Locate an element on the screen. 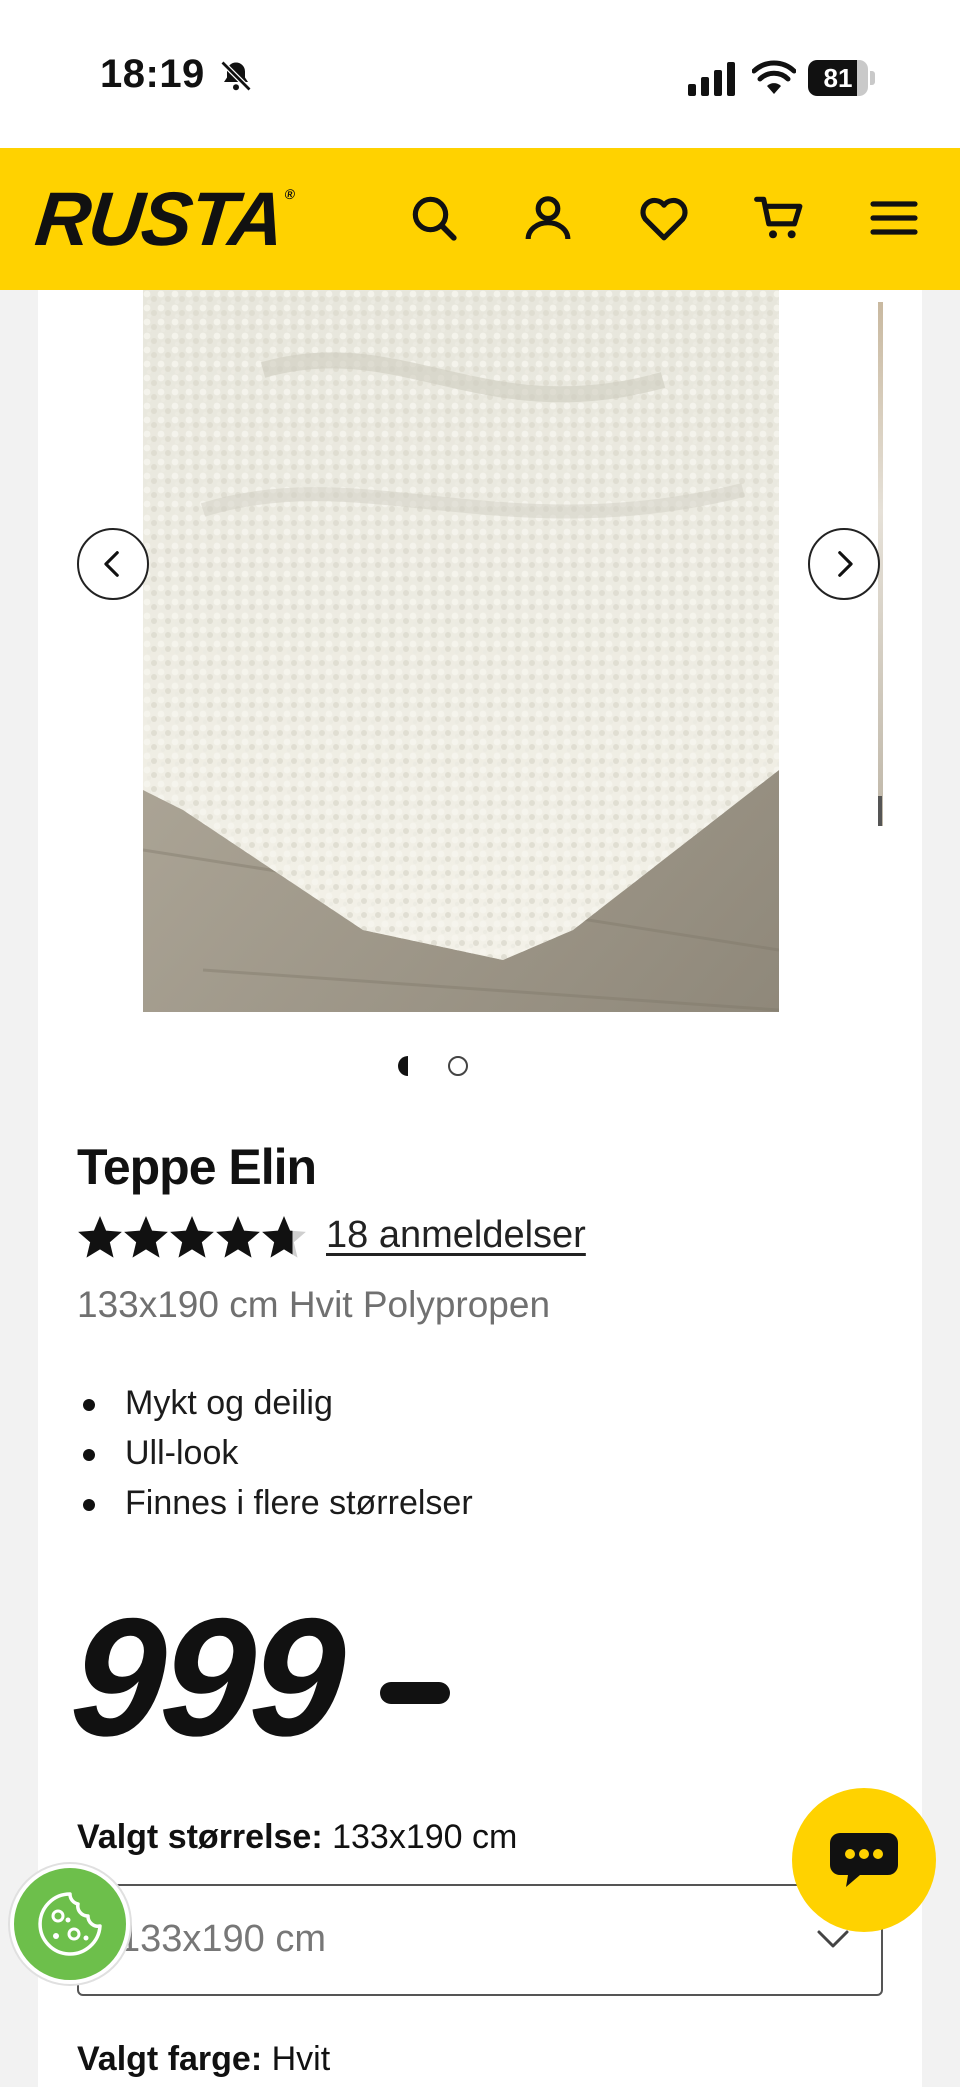 The height and width of the screenshot is (2087, 960). search-icon is located at coordinates (434, 218).